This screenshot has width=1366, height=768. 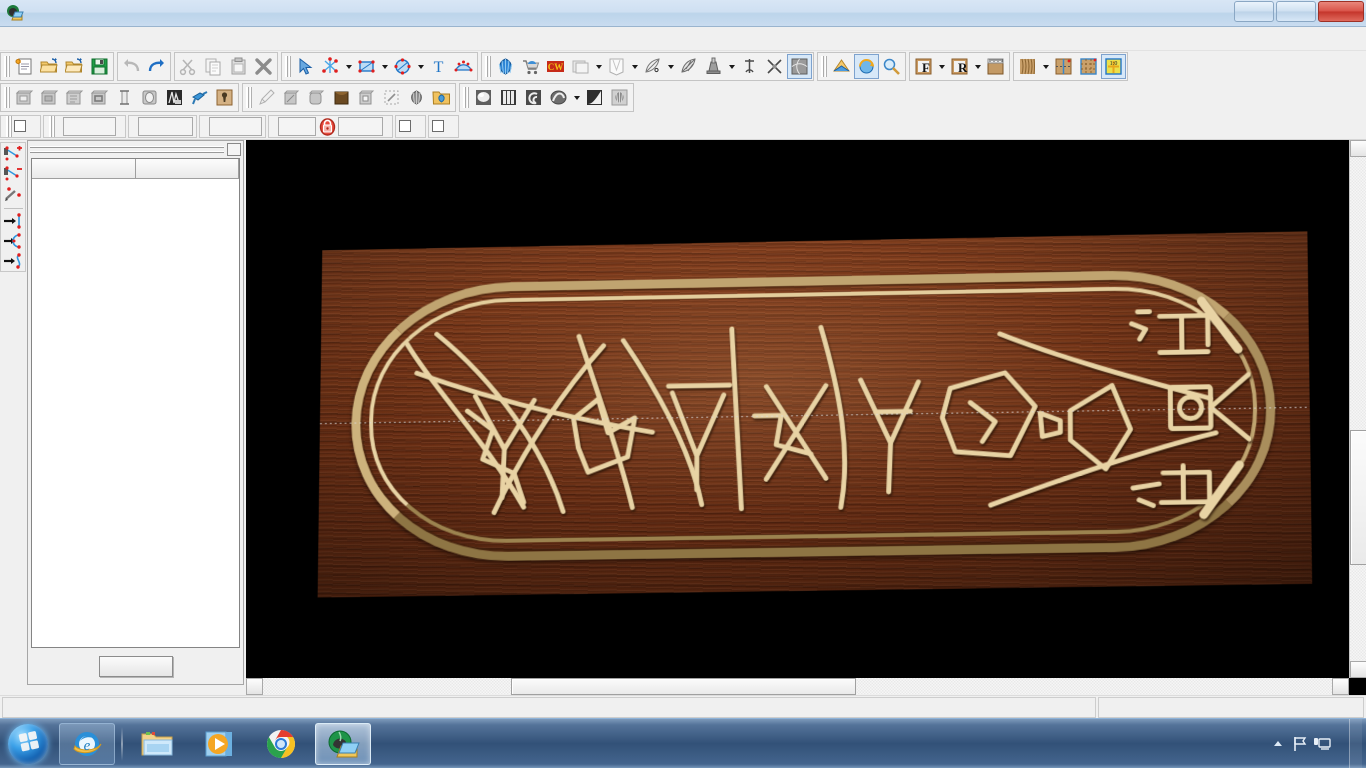 I want to click on magnifier-zoom-icon, so click(x=891, y=66).